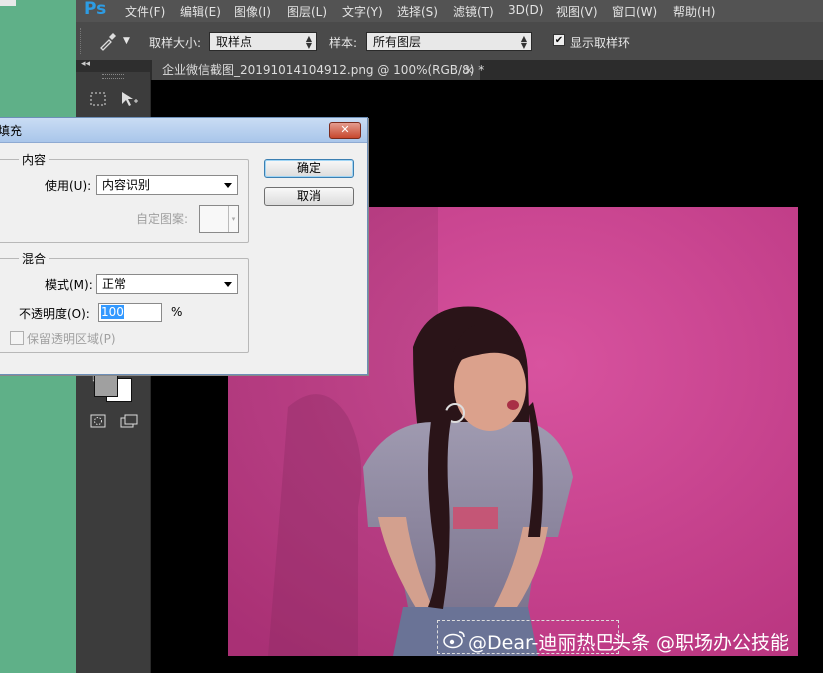  What do you see at coordinates (145, 11) in the screenshot?
I see `menu-file: 文件(F)` at bounding box center [145, 11].